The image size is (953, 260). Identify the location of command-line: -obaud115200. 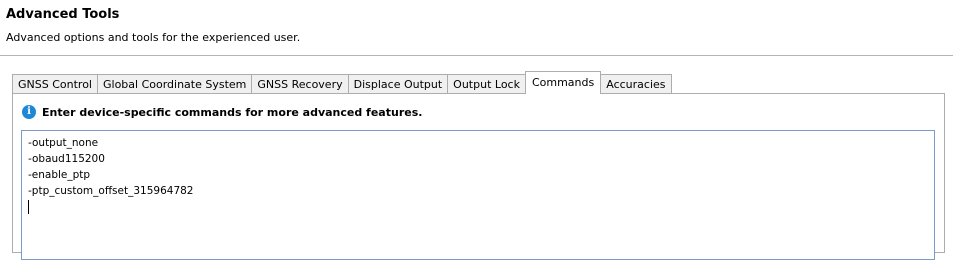
(66, 159).